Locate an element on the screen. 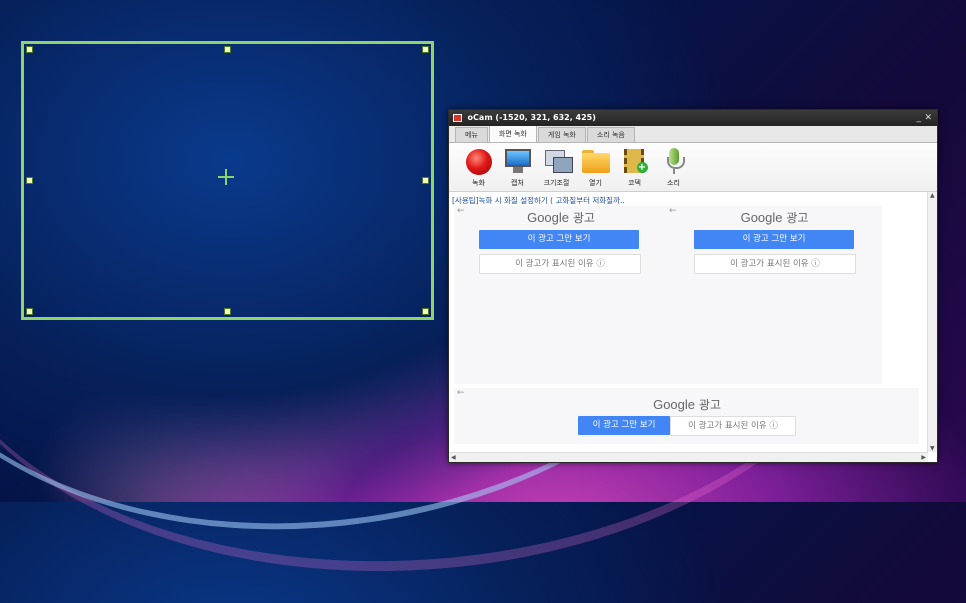 This screenshot has height=603, width=966. scroll-right-icon: ▶ is located at coordinates (923, 457).